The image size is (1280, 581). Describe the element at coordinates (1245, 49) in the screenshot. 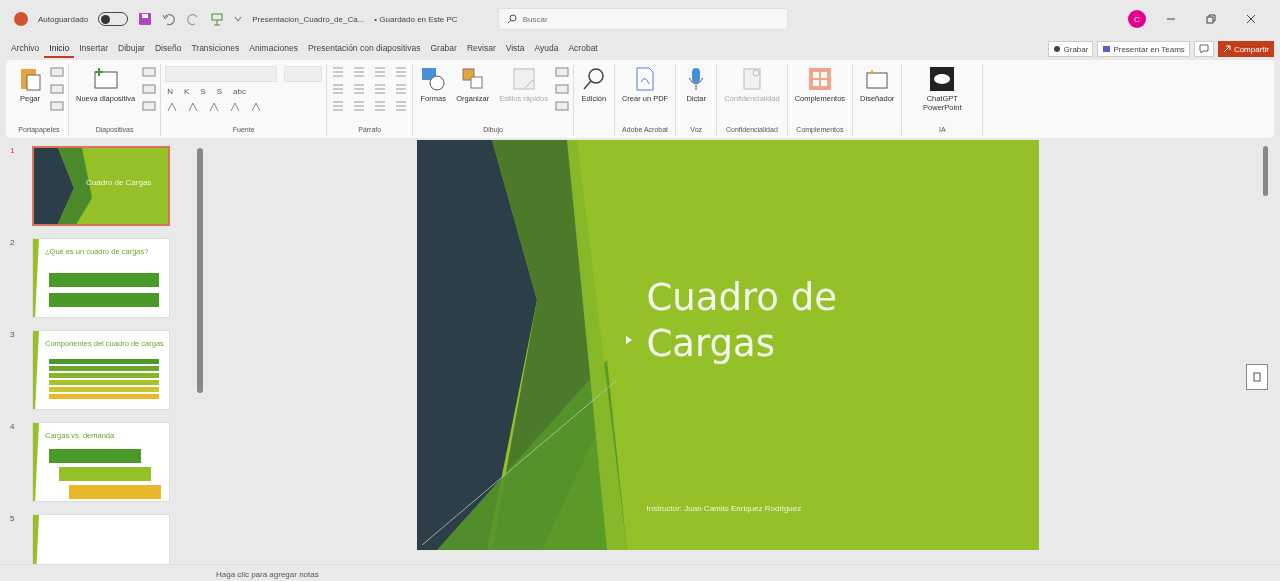

I see `share-button: Compartir` at that location.